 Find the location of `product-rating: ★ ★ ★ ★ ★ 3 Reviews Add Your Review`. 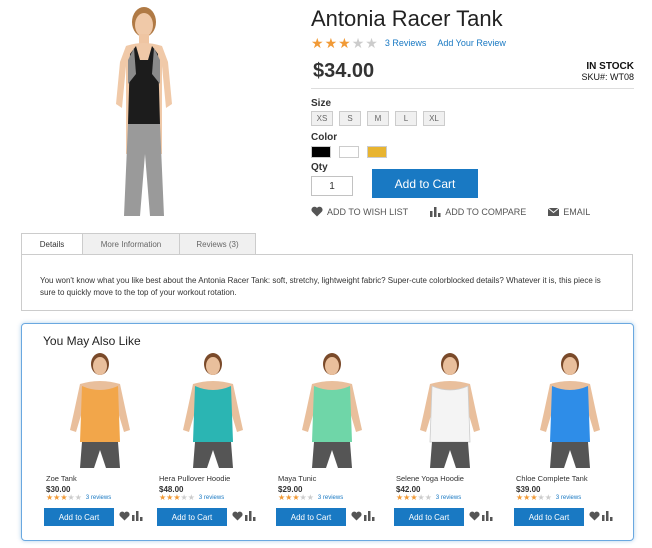

product-rating: ★ ★ ★ ★ ★ 3 Reviews Add Your Review is located at coordinates (408, 43).